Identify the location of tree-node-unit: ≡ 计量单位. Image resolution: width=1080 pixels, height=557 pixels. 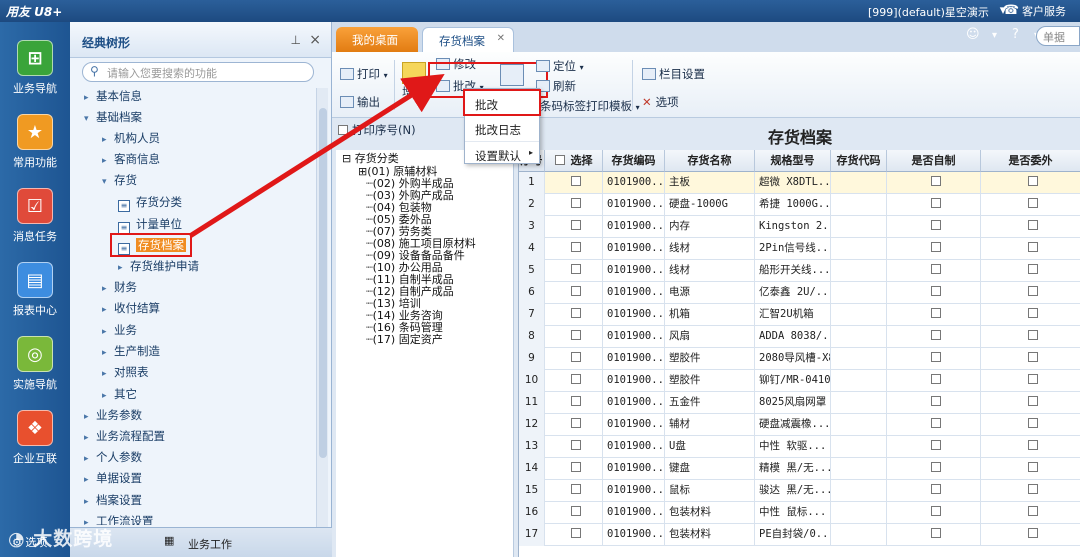
(150, 224).